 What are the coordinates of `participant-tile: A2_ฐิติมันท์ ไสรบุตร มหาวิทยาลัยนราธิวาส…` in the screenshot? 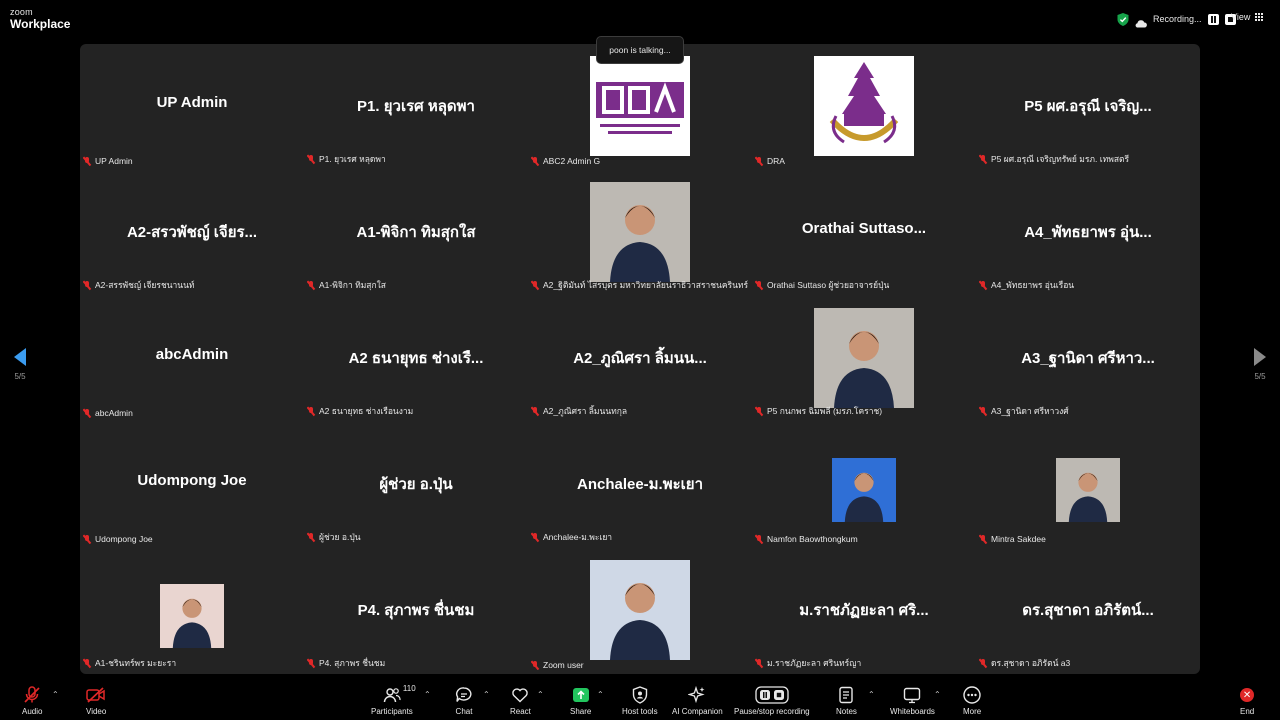 It's located at (640, 233).